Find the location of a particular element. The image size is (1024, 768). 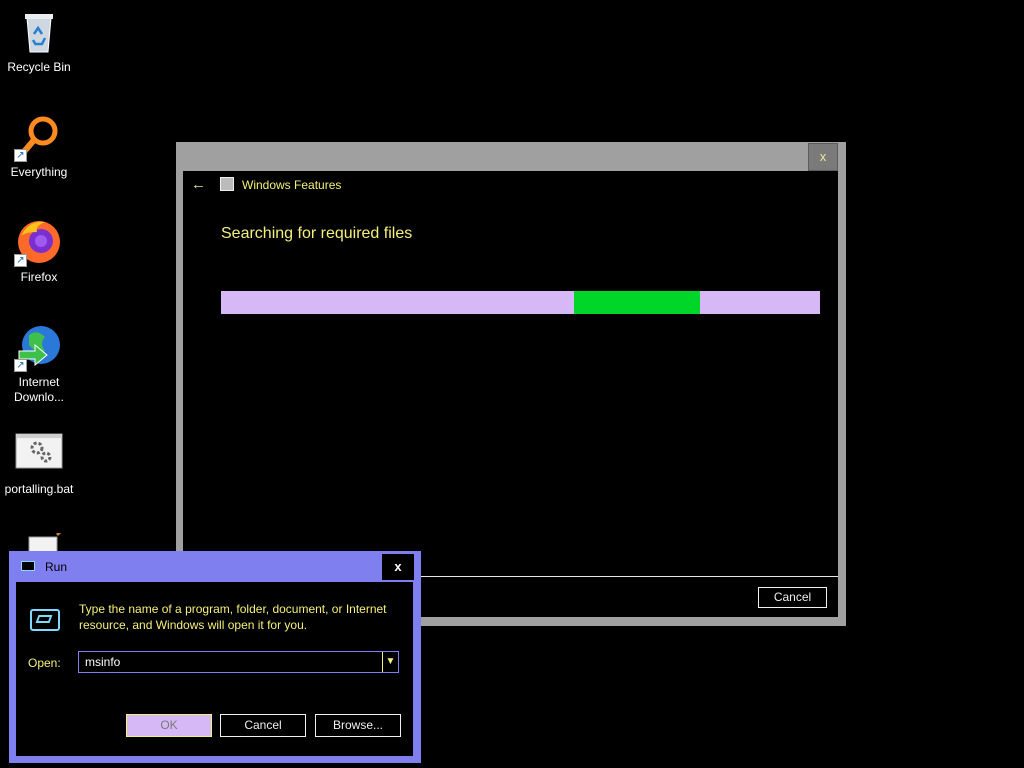

firefox-icon: ↗ is located at coordinates (38, 242).